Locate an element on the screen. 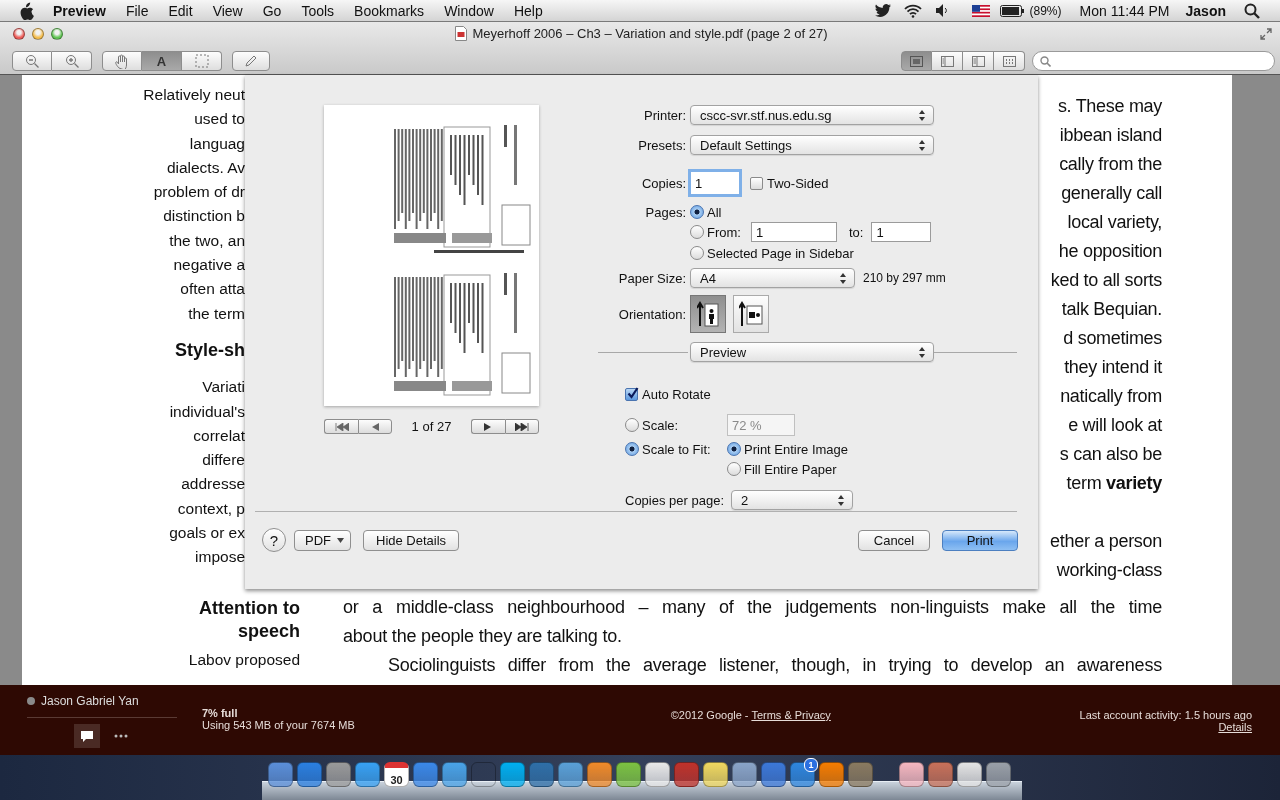  annotate-button is located at coordinates (251, 61).